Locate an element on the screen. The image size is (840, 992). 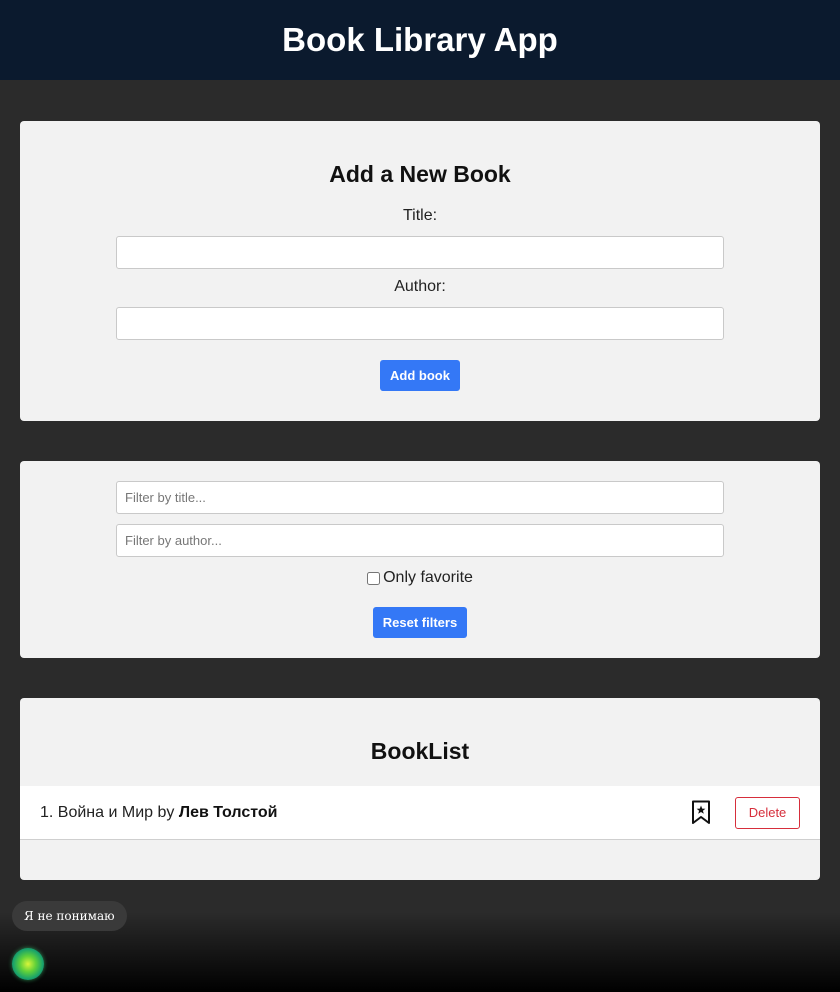
title-input is located at coordinates (420, 252).